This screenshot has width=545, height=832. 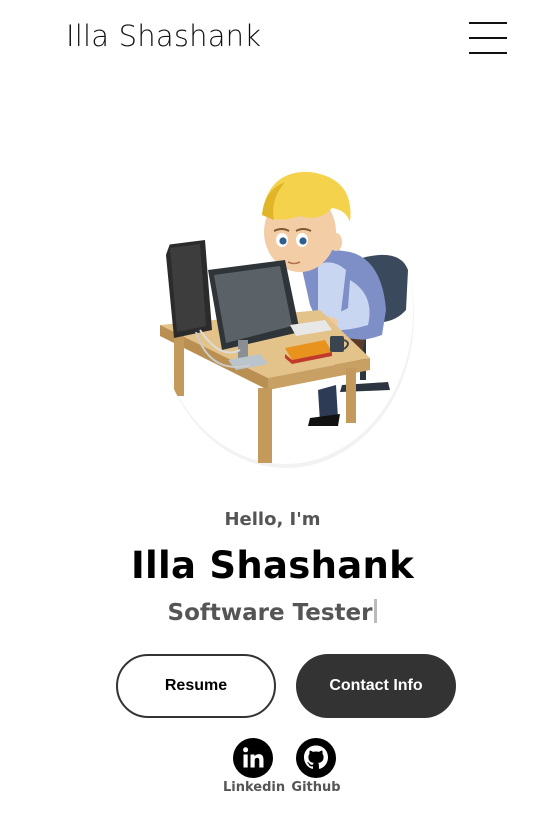 I want to click on menu-bar-bottom, so click(x=488, y=53).